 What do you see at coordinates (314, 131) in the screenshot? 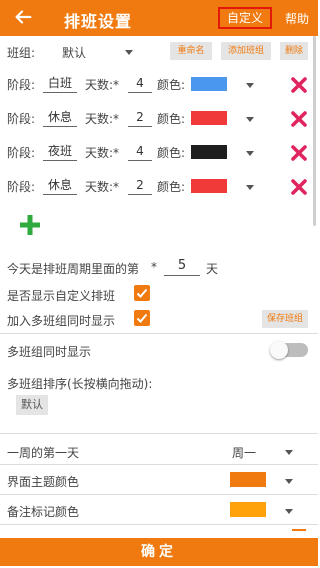
I see `scrollbar` at bounding box center [314, 131].